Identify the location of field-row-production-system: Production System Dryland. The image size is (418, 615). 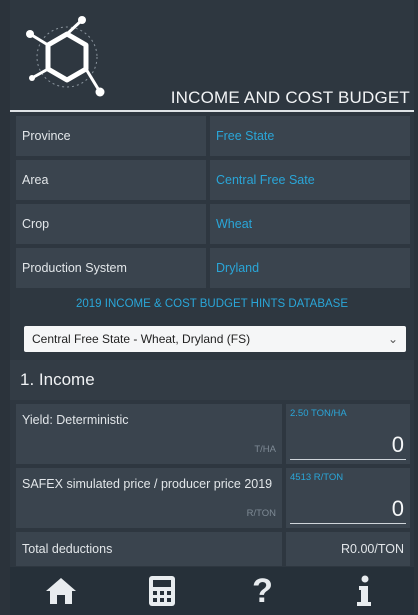
(213, 268).